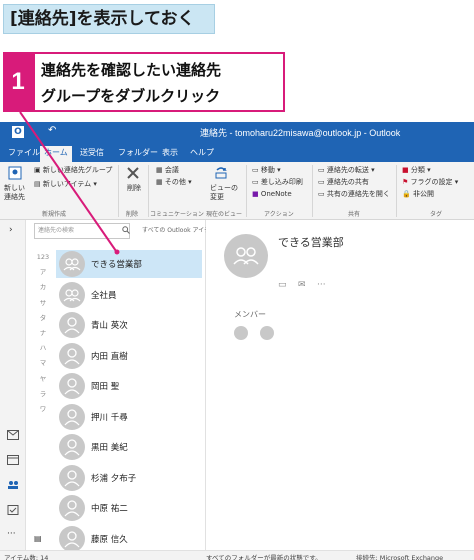 This screenshot has width=474, height=560. What do you see at coordinates (43, 318) in the screenshot?
I see `index-letter: タ` at bounding box center [43, 318].